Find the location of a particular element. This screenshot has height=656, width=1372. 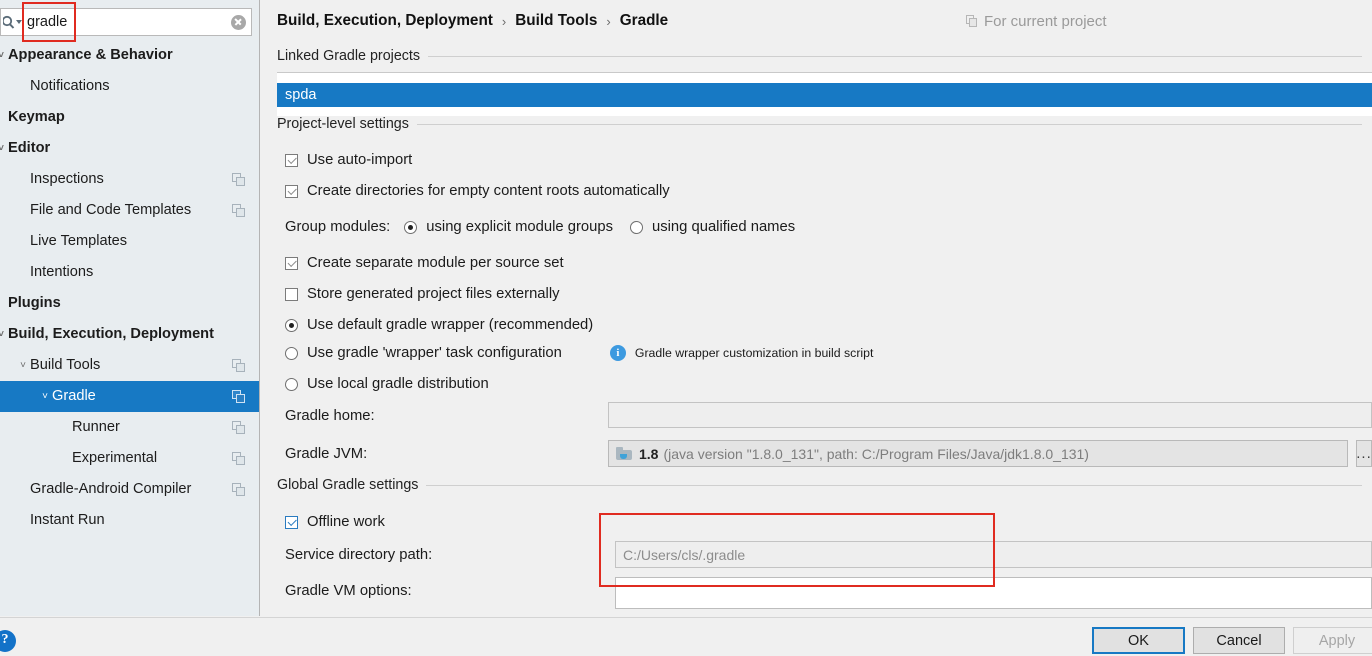

sidebar-item-keymap: Keymap is located at coordinates (129, 117).